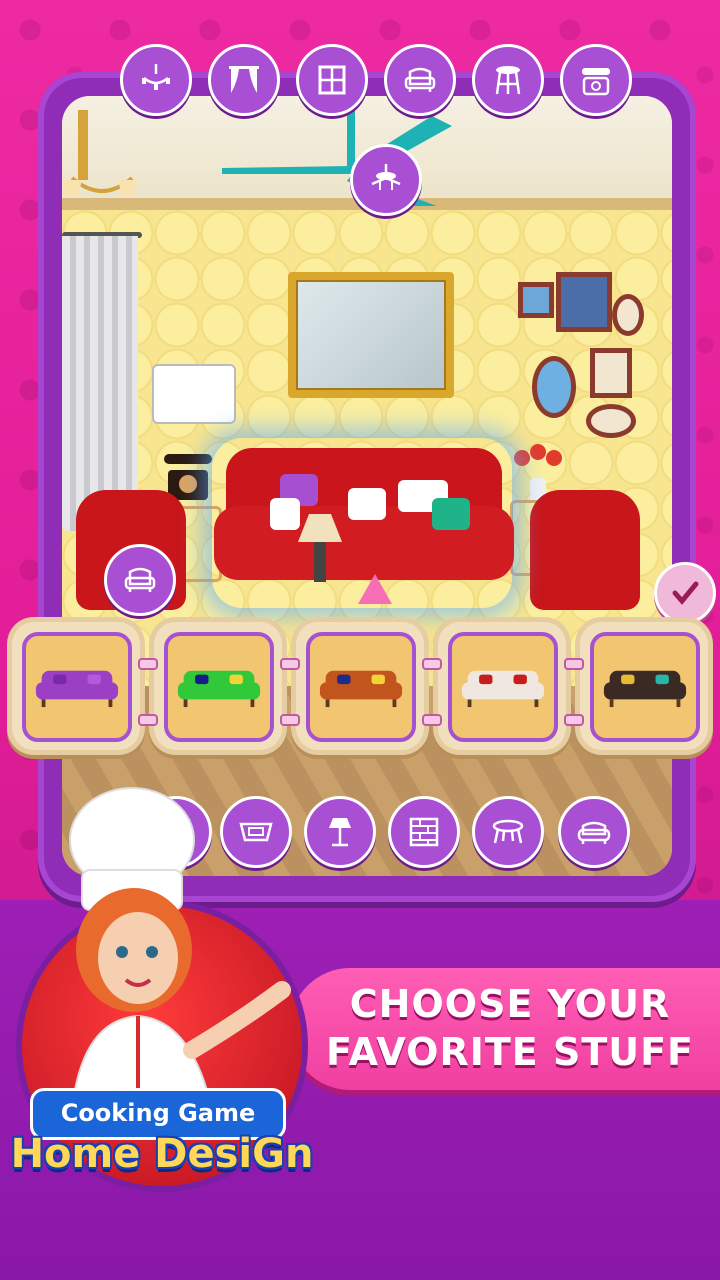 The height and width of the screenshot is (1280, 720). What do you see at coordinates (194, 394) in the screenshot?
I see `light-switch-panel` at bounding box center [194, 394].